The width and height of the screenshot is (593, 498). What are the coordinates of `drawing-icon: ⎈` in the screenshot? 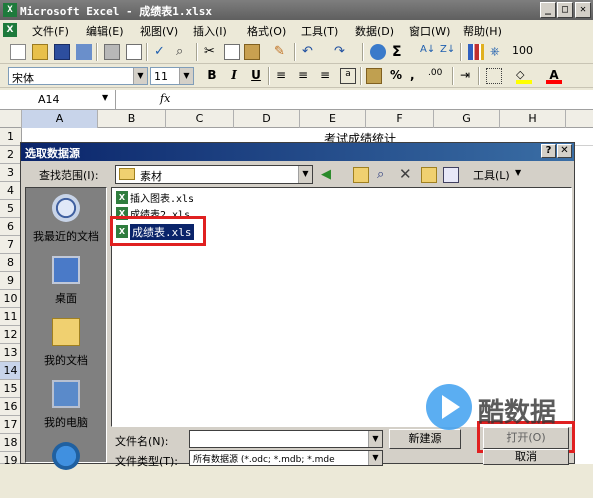 It's located at (498, 52).